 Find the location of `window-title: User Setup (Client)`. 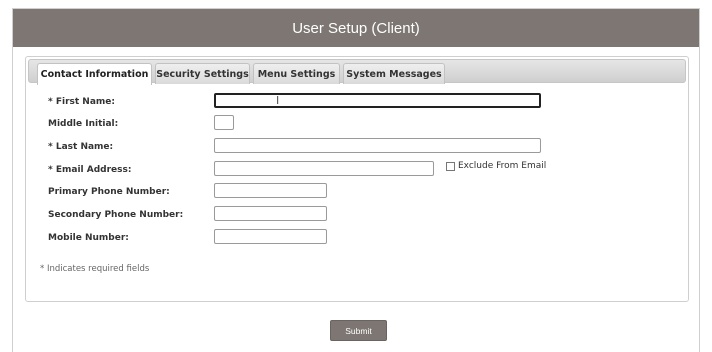

window-title: User Setup (Client) is located at coordinates (356, 28).